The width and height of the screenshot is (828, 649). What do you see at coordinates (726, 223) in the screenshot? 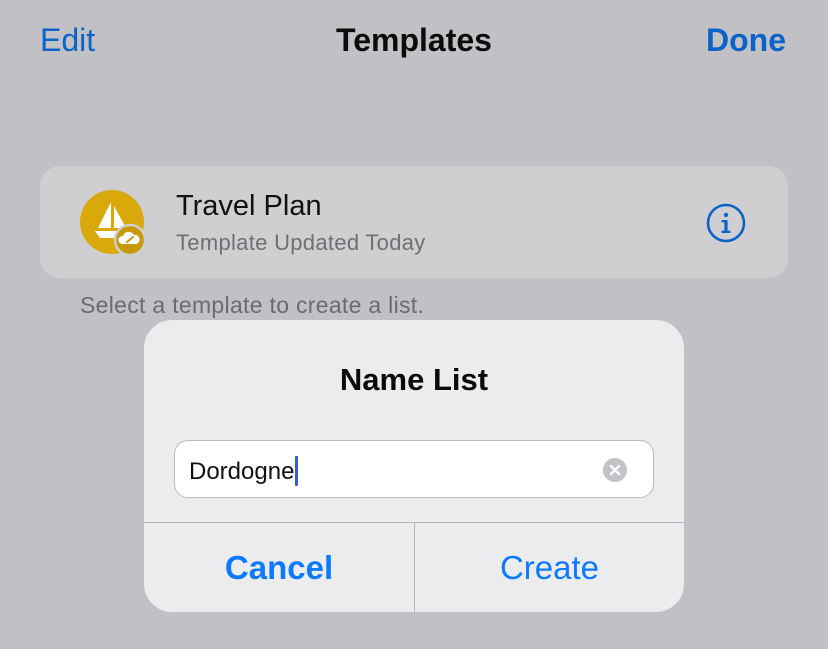
I see `info-icon` at bounding box center [726, 223].